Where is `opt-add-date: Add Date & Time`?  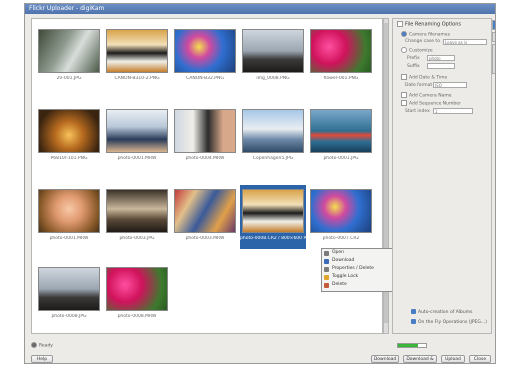 opt-add-date: Add Date & Time is located at coordinates (424, 77).